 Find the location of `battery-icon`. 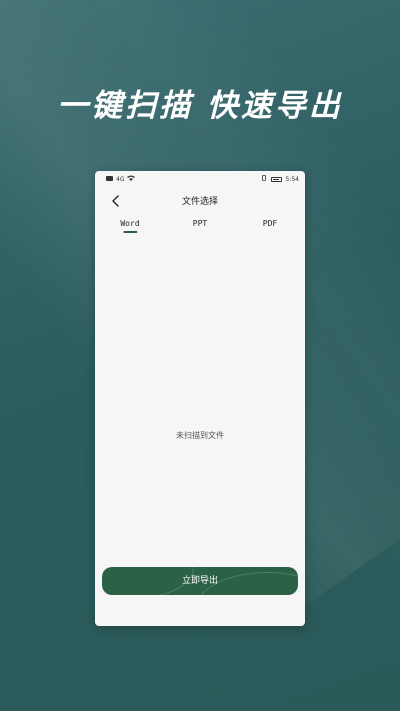

battery-icon is located at coordinates (276, 179).